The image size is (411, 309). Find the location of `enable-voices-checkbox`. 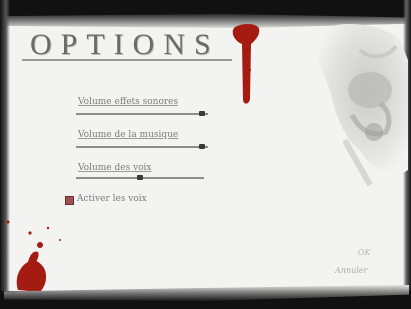

enable-voices-checkbox is located at coordinates (69, 200).